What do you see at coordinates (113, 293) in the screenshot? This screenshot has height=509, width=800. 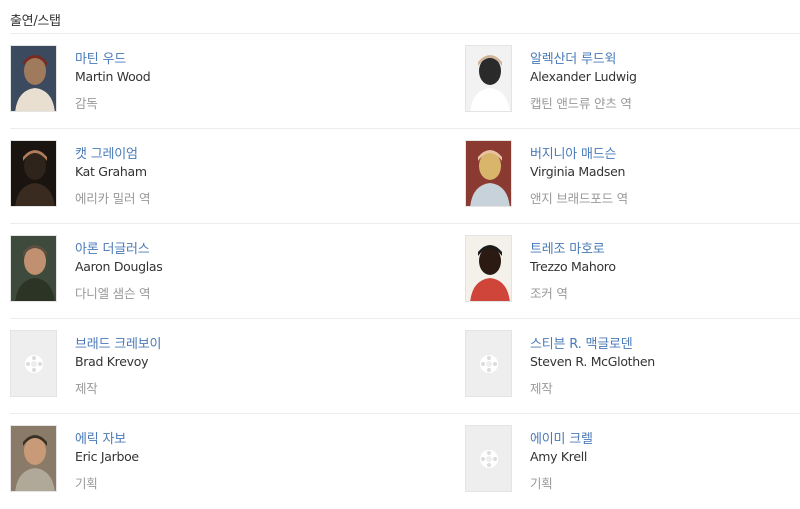 I see `person-role: 다니엘 샘슨 역` at bounding box center [113, 293].